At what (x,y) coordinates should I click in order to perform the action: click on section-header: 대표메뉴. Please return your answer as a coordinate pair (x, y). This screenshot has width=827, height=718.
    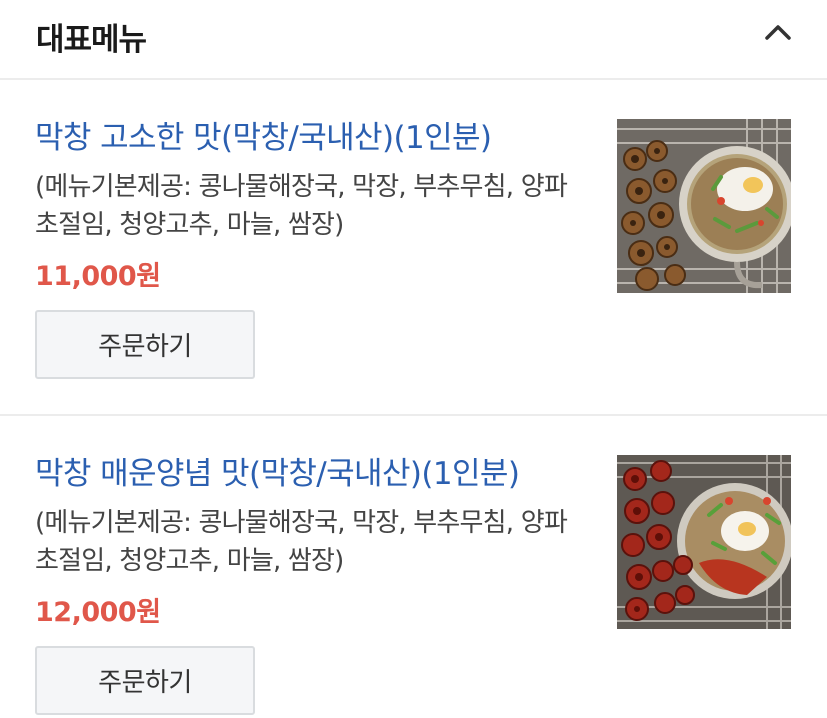
    Looking at the image, I should click on (413, 40).